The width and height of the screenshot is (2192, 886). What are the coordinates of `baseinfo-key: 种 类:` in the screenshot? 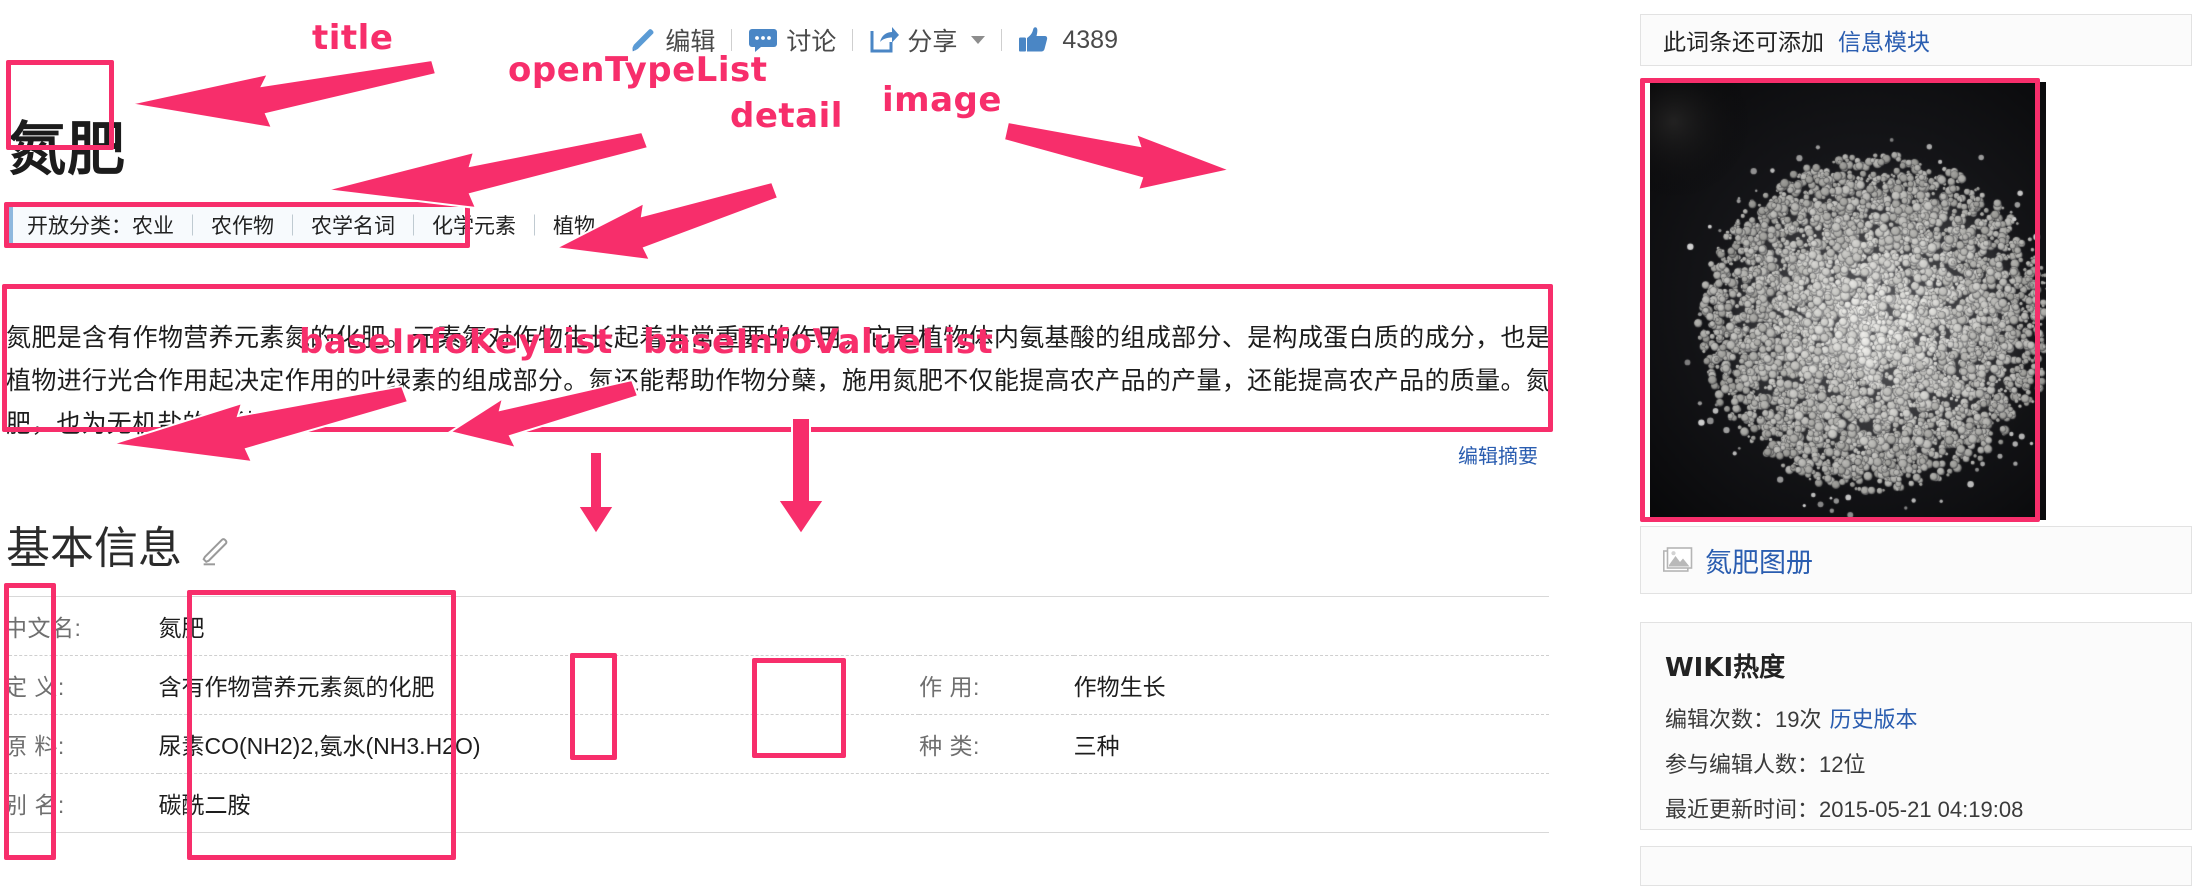 It's located at (949, 746).